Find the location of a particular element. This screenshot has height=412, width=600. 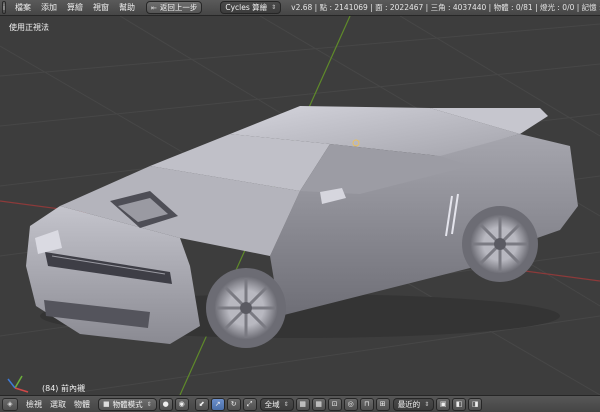

menu-window: 視窗 is located at coordinates (101, 7).